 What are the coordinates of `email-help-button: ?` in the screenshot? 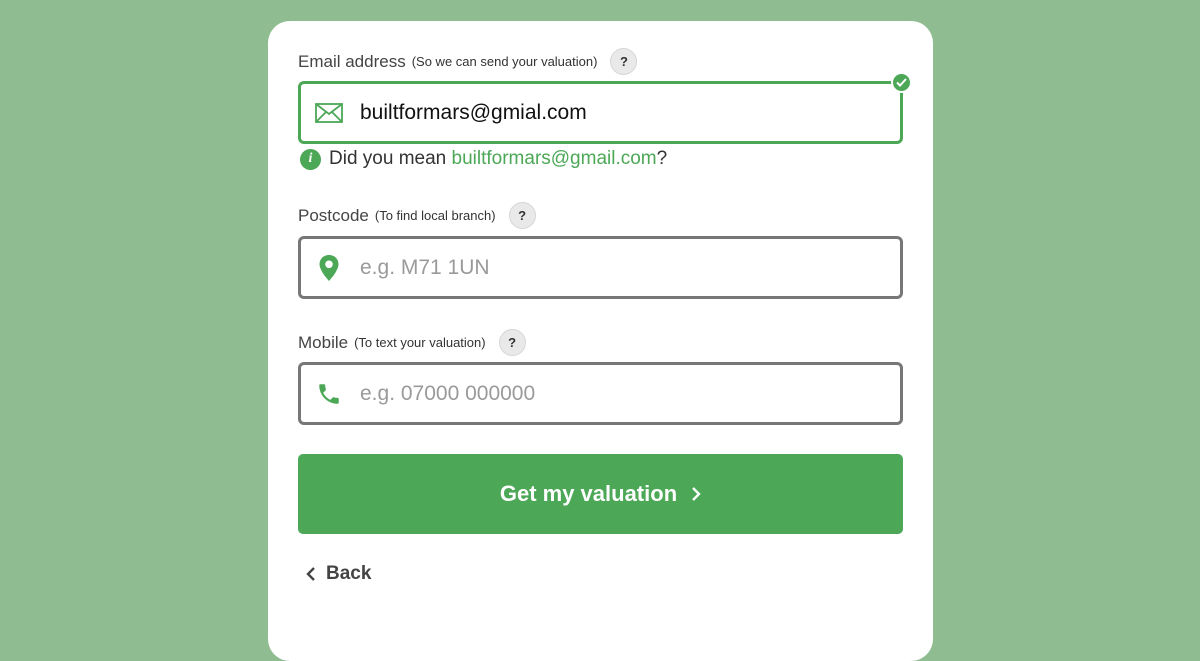 It's located at (624, 61).